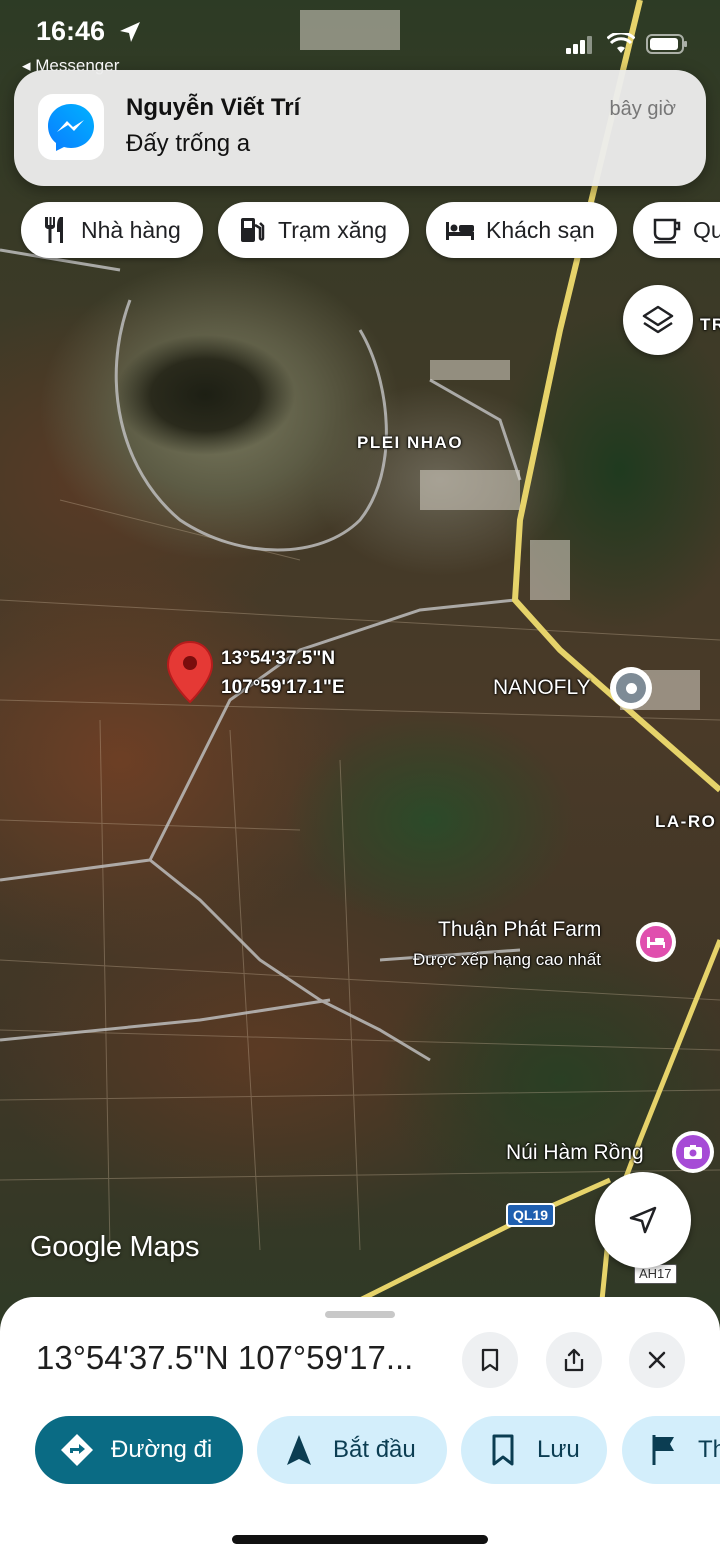 The width and height of the screenshot is (720, 1558). Describe the element at coordinates (685, 822) in the screenshot. I see `map-label-la-ro: LA-RO` at that location.